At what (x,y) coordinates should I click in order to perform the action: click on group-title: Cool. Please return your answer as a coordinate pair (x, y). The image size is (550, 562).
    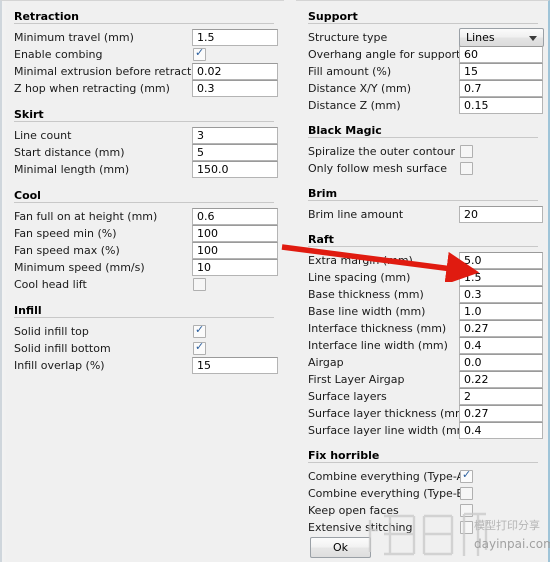
    Looking at the image, I should click on (30, 195).